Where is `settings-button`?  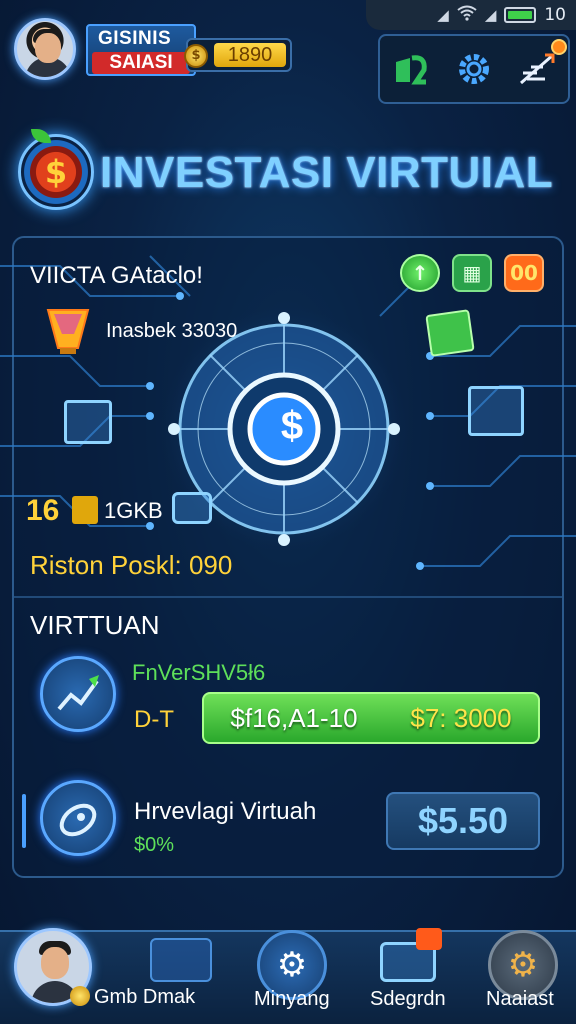 settings-button is located at coordinates (474, 69).